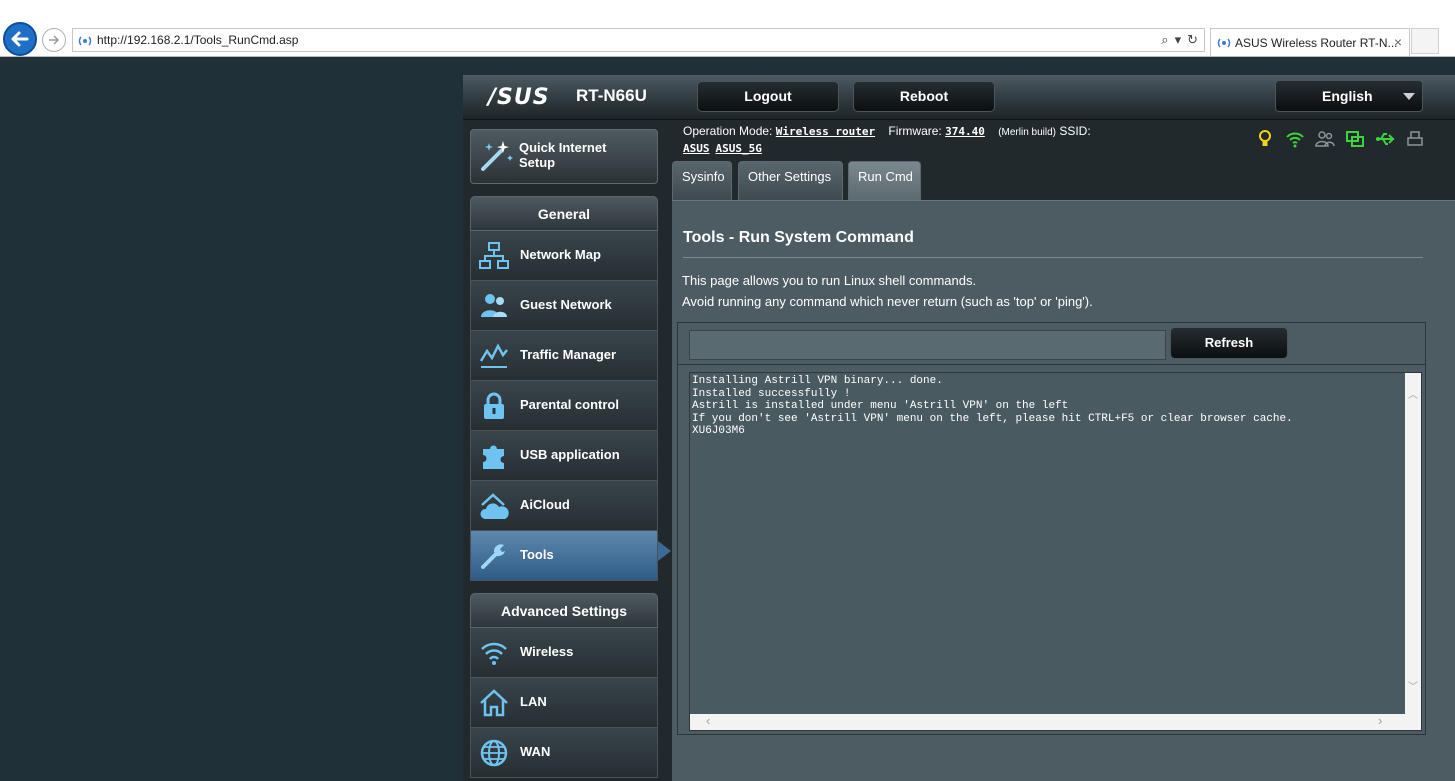 This screenshot has width=1455, height=781. What do you see at coordinates (85, 41) in the screenshot?
I see `site-favicon-icon` at bounding box center [85, 41].